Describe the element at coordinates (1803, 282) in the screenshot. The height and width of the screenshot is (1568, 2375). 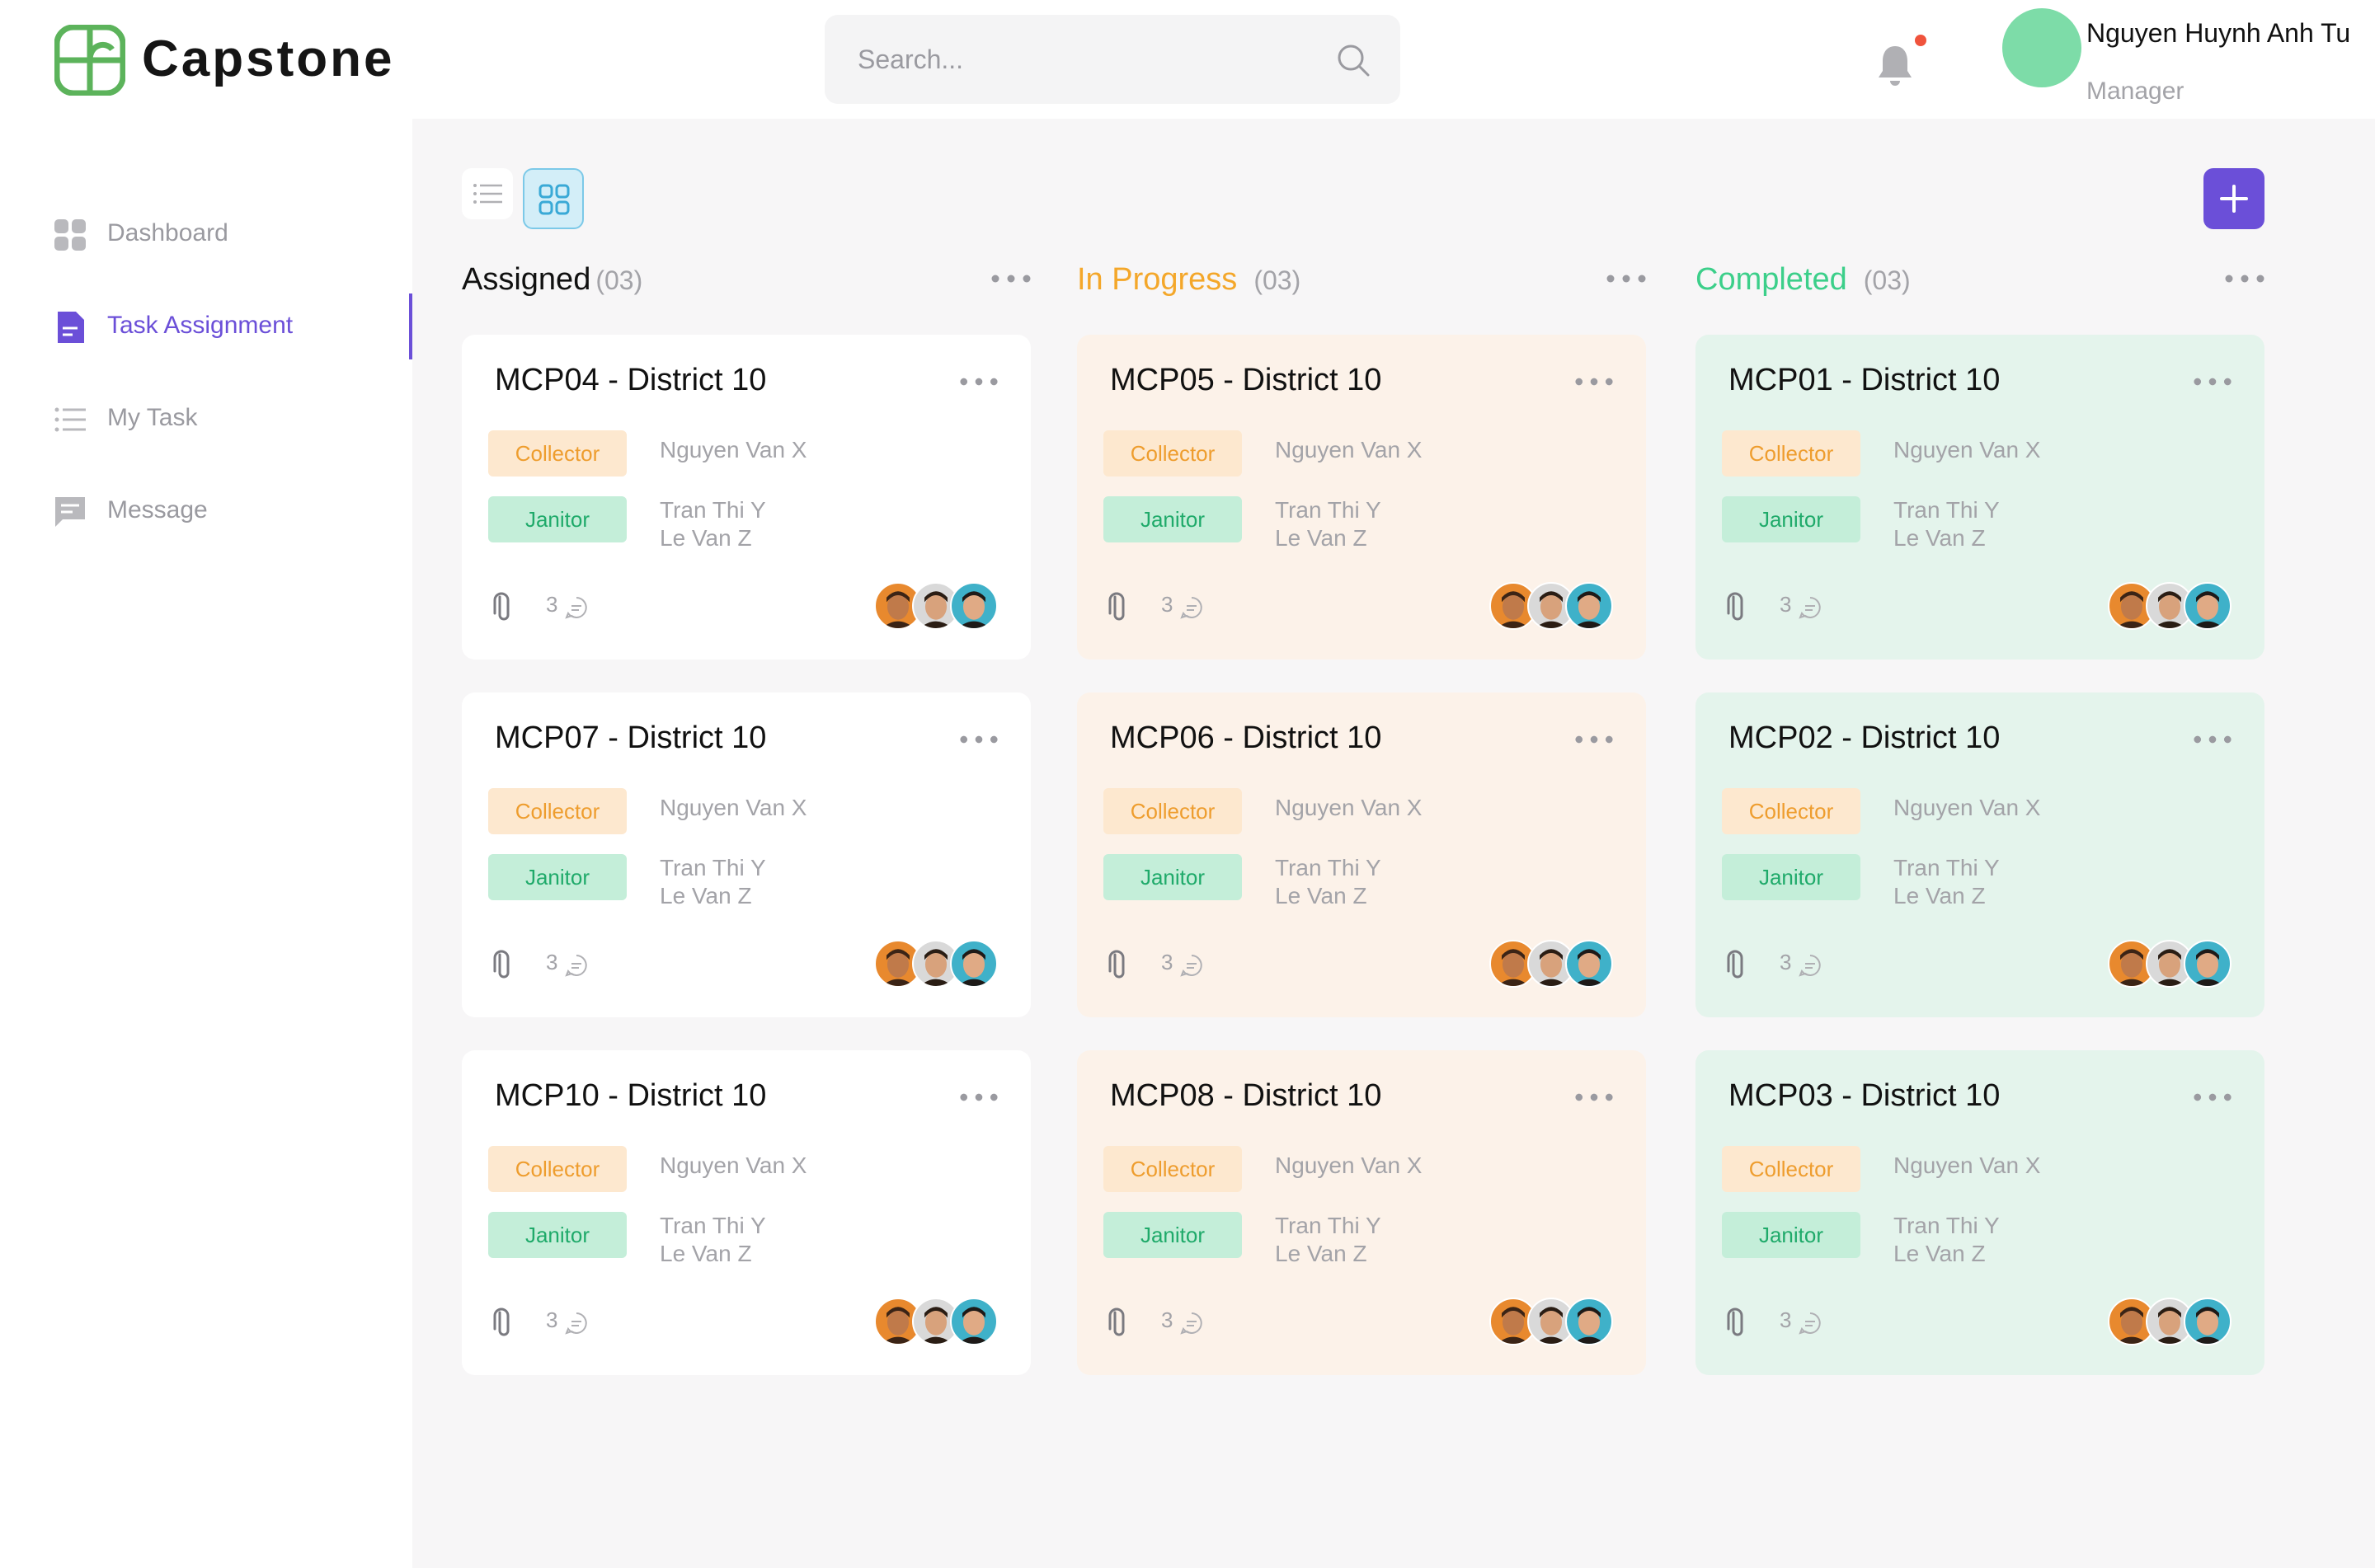
I see `column-header: Completed (03)` at that location.